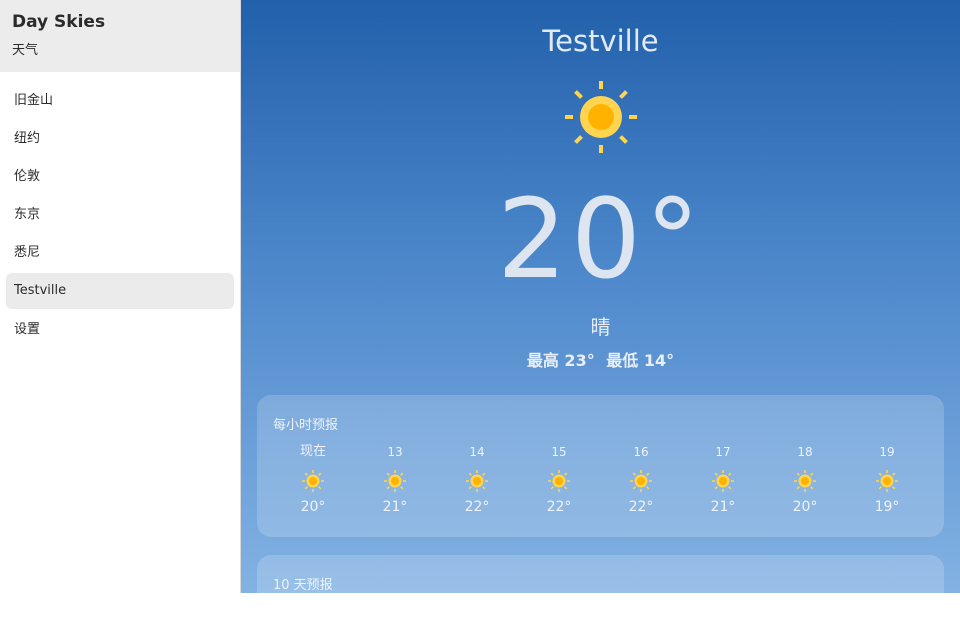 Image resolution: width=960 pixels, height=635 pixels. Describe the element at coordinates (303, 585) in the screenshot. I see `daily-forecast-title: 10 天预报` at that location.